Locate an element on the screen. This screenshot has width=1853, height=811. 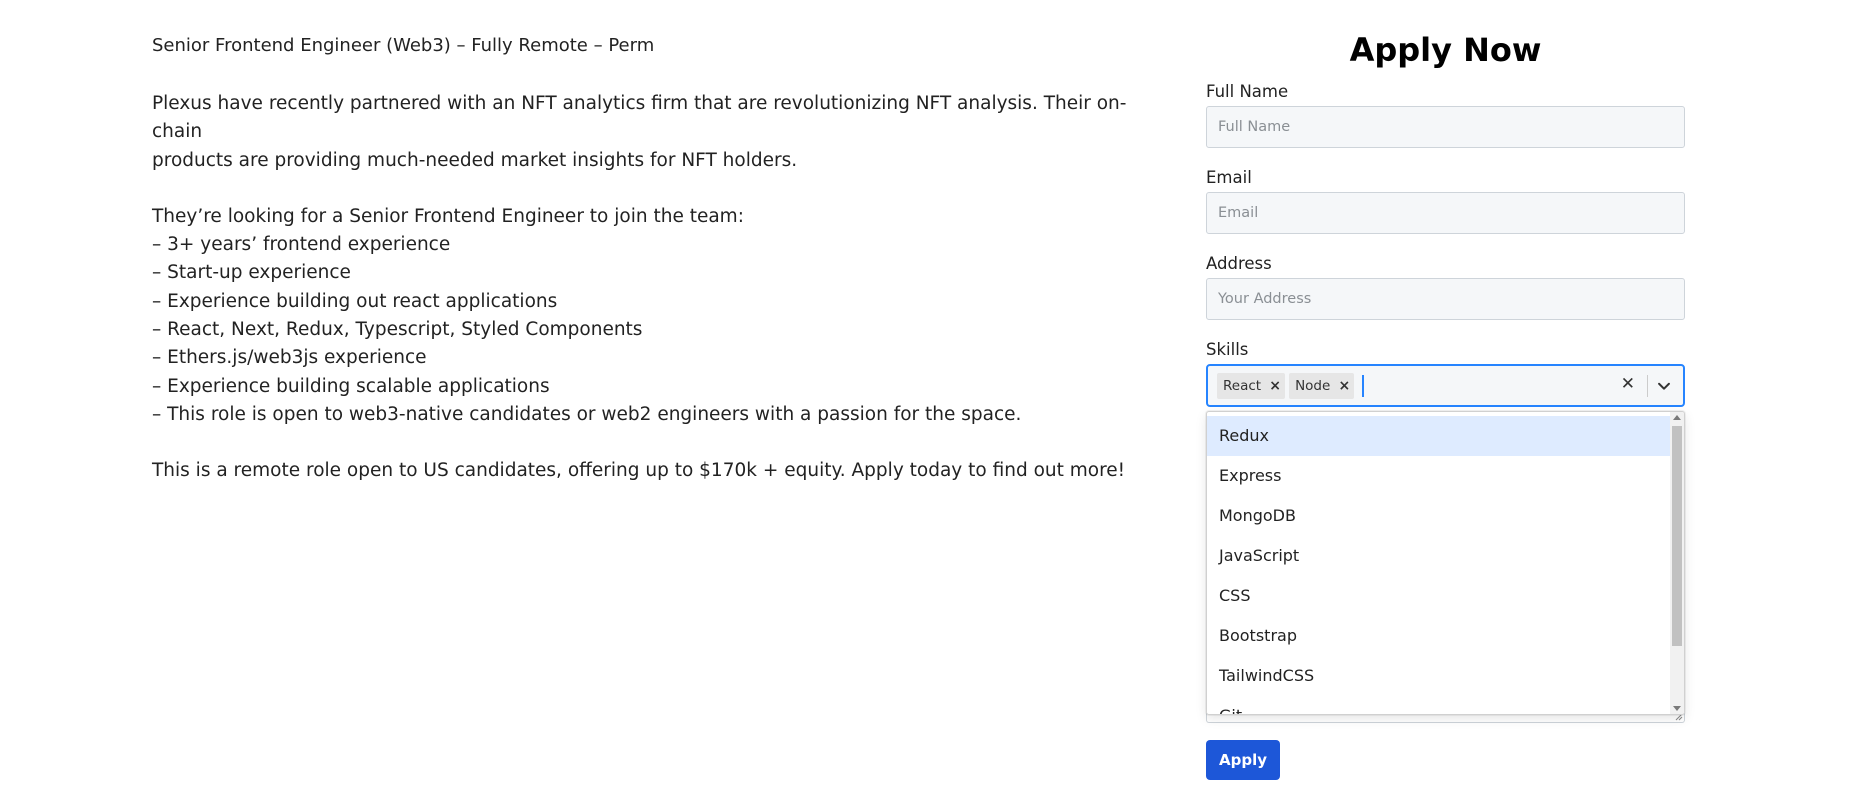
chevron-down-icon is located at coordinates (1664, 386).